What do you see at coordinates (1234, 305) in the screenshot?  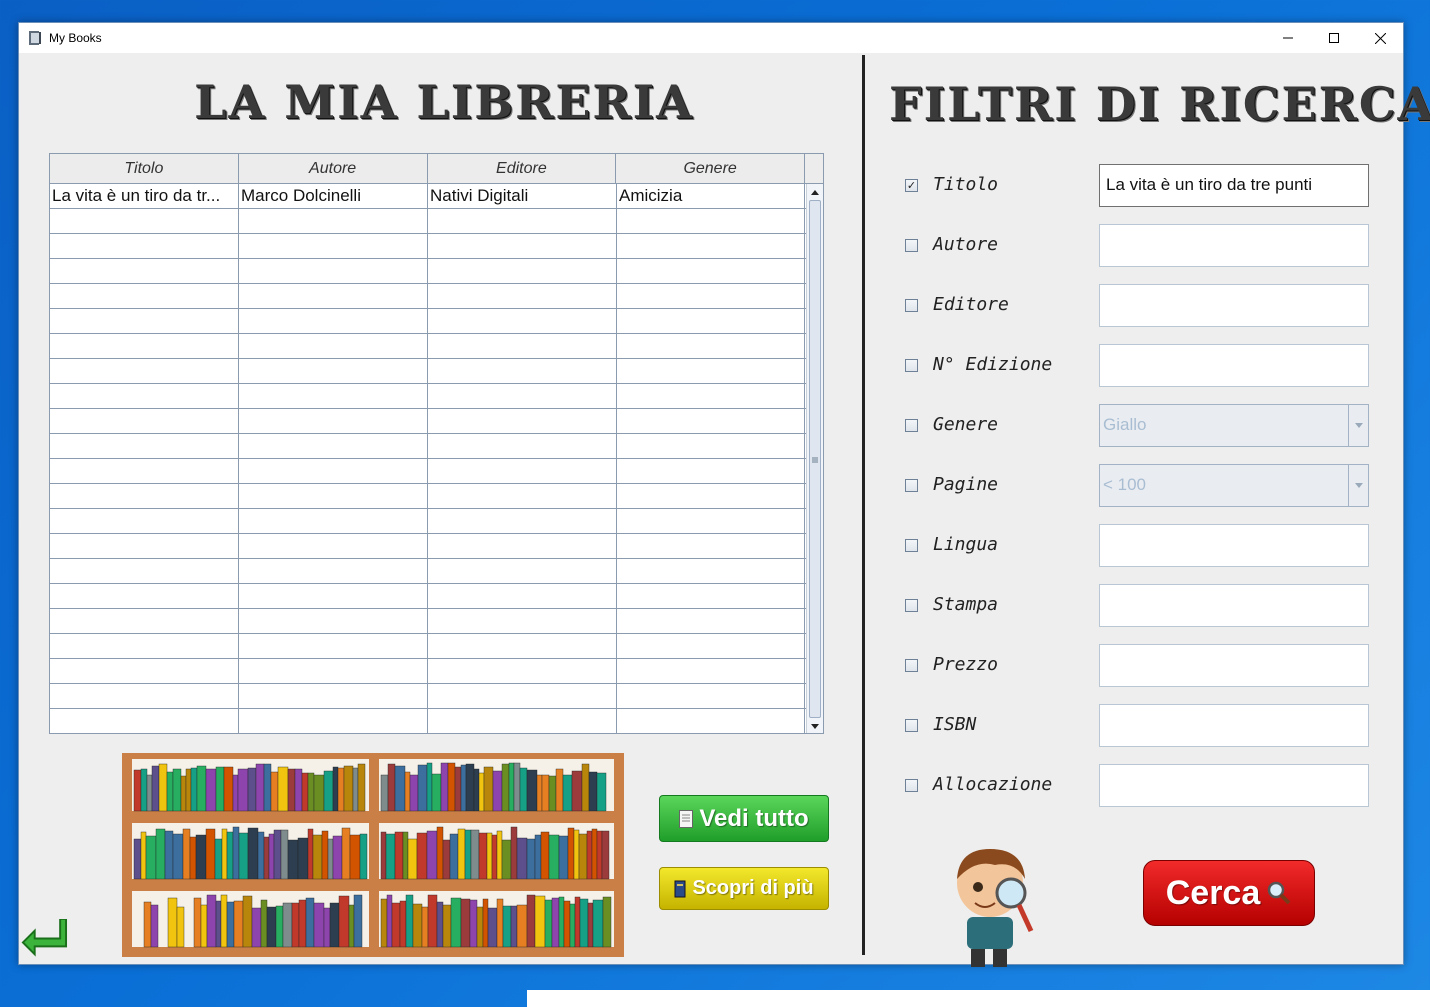 I see `filter-input-editore` at bounding box center [1234, 305].